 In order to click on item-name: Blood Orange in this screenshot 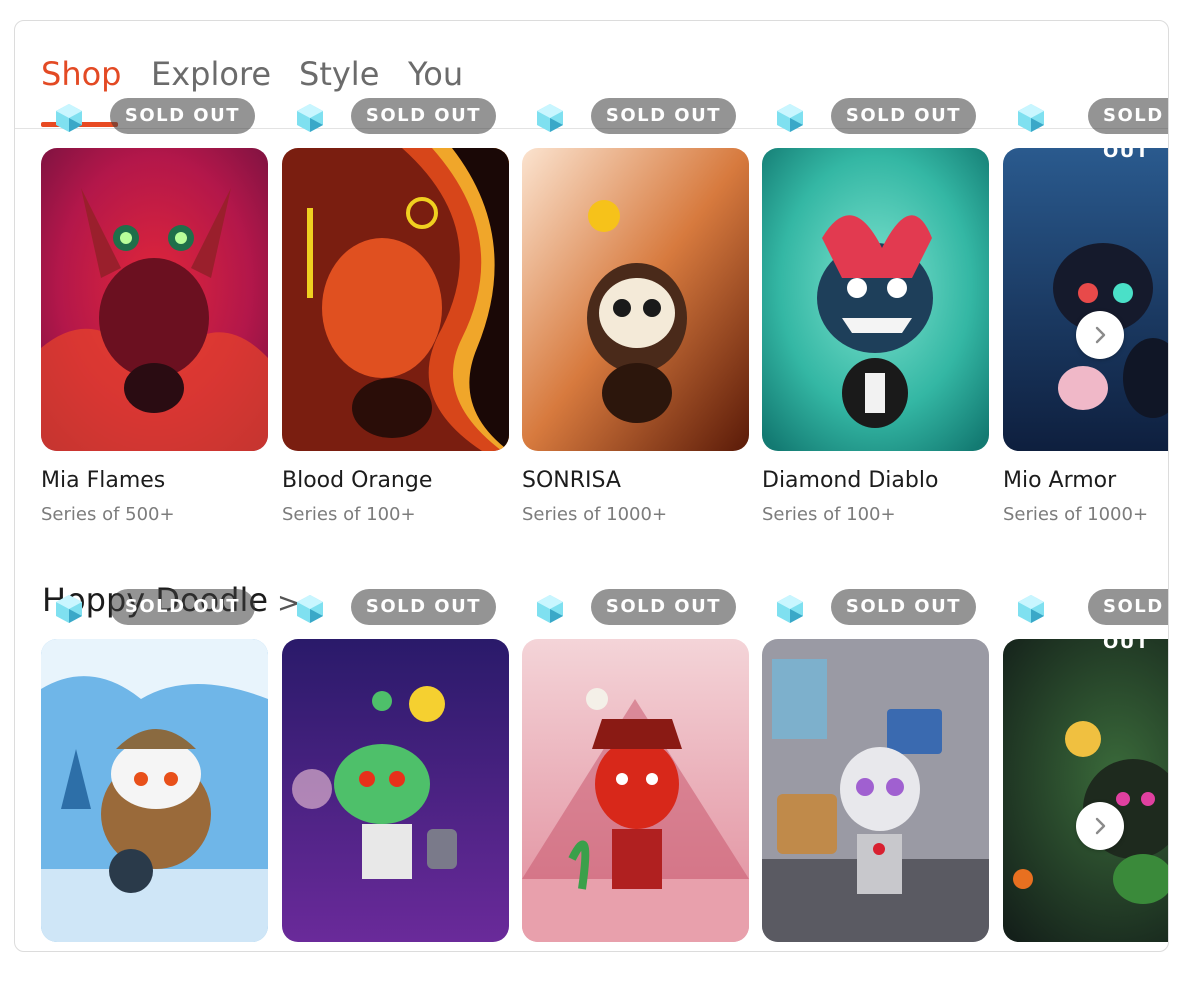, I will do `click(357, 480)`.